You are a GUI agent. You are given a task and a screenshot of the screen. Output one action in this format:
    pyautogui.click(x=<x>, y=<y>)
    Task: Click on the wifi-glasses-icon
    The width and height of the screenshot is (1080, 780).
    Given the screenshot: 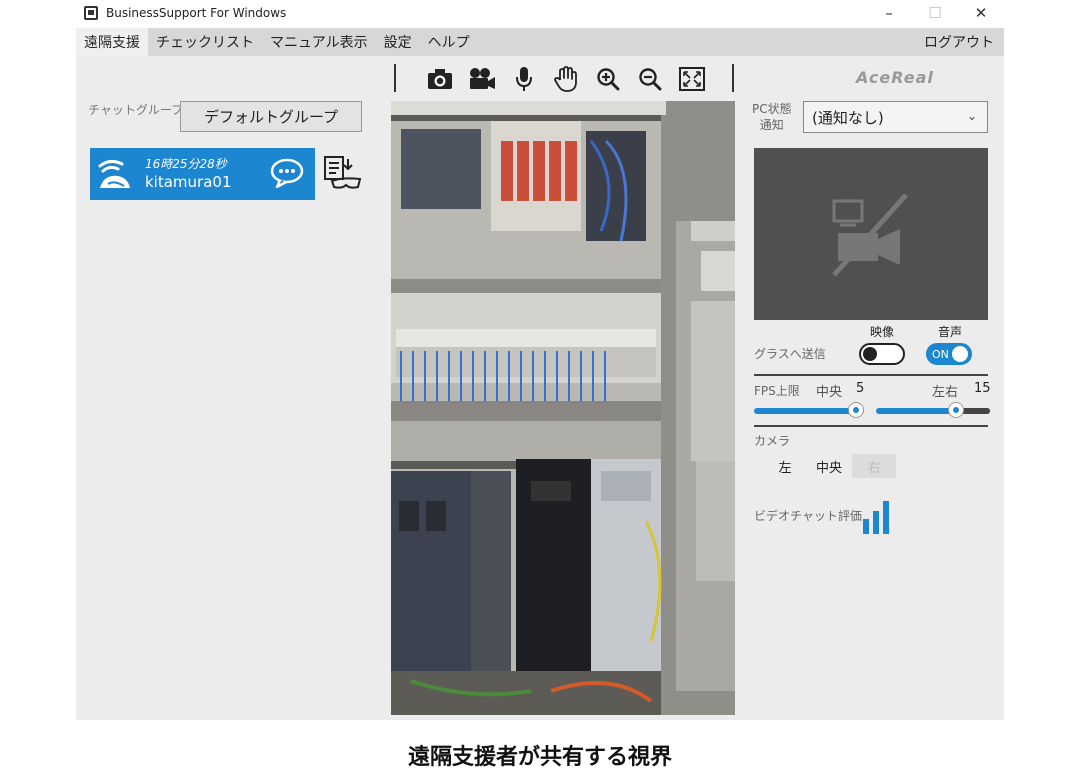 What is the action you would take?
    pyautogui.click(x=114, y=173)
    